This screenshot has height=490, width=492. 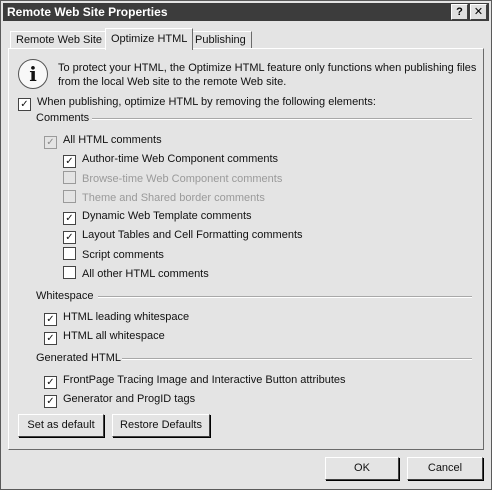 What do you see at coordinates (50, 401) in the screenshot?
I see `checkbox-generator-tags: ✓` at bounding box center [50, 401].